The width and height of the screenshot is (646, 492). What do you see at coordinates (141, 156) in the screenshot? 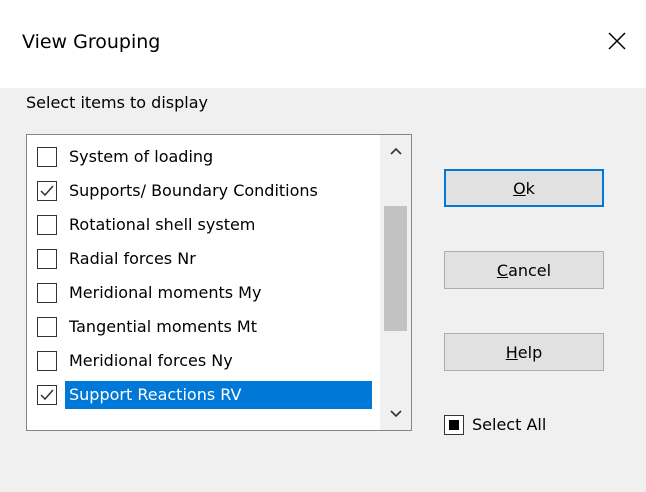
I see `item-label: System of loading` at bounding box center [141, 156].